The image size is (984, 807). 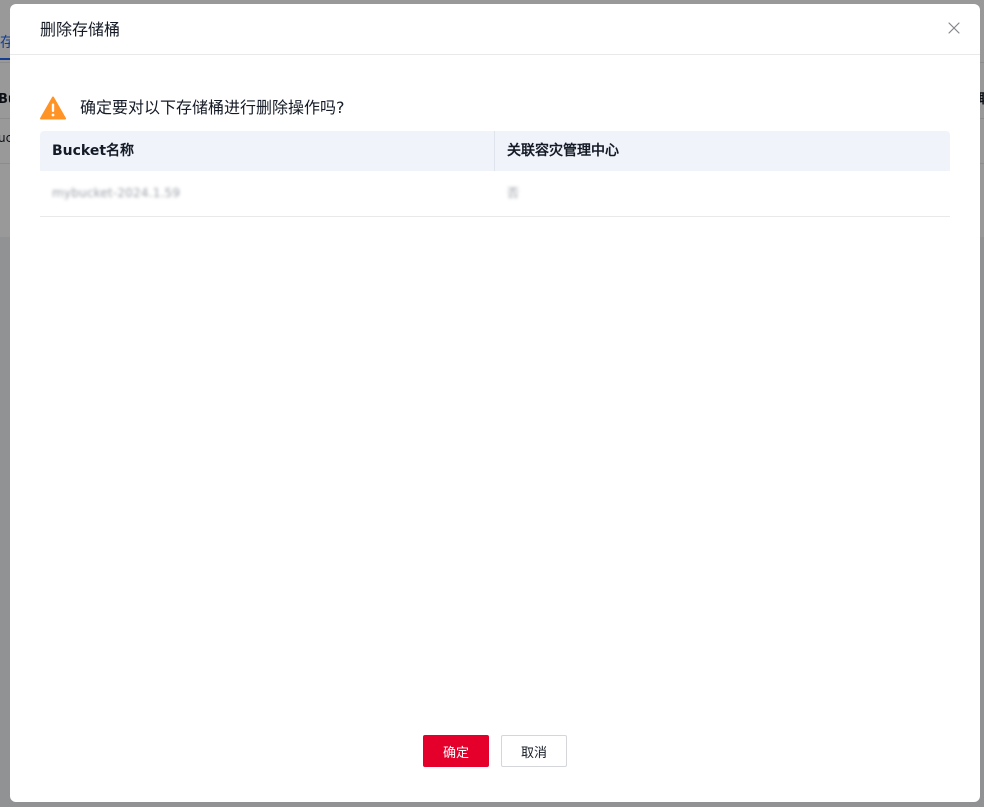 I want to click on table-row: mybucket-2024.1.59 否, so click(x=495, y=194).